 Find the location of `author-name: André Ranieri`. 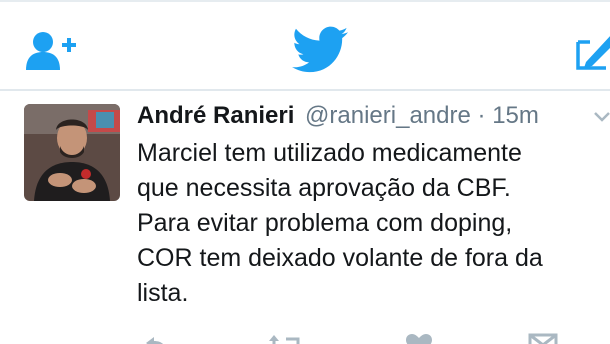

author-name: André Ranieri is located at coordinates (215, 115).